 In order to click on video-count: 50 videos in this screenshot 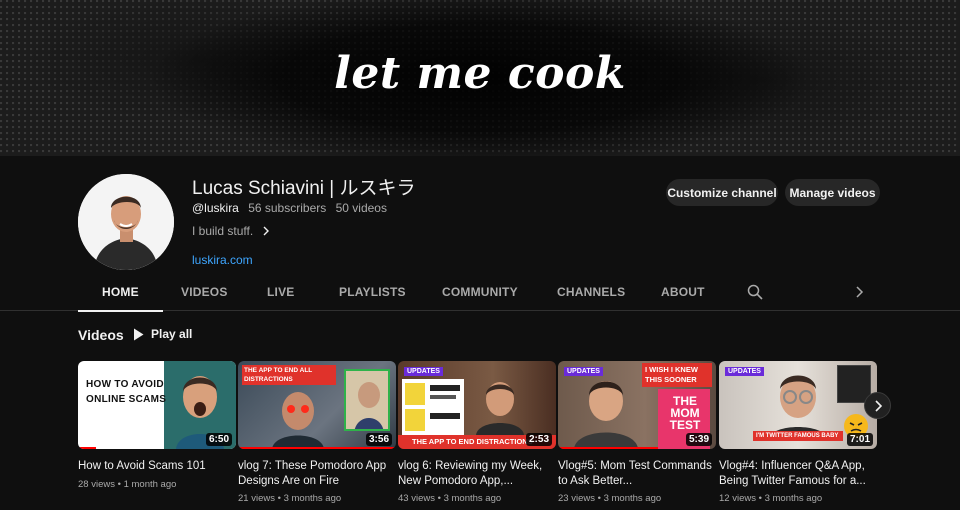, I will do `click(361, 208)`.